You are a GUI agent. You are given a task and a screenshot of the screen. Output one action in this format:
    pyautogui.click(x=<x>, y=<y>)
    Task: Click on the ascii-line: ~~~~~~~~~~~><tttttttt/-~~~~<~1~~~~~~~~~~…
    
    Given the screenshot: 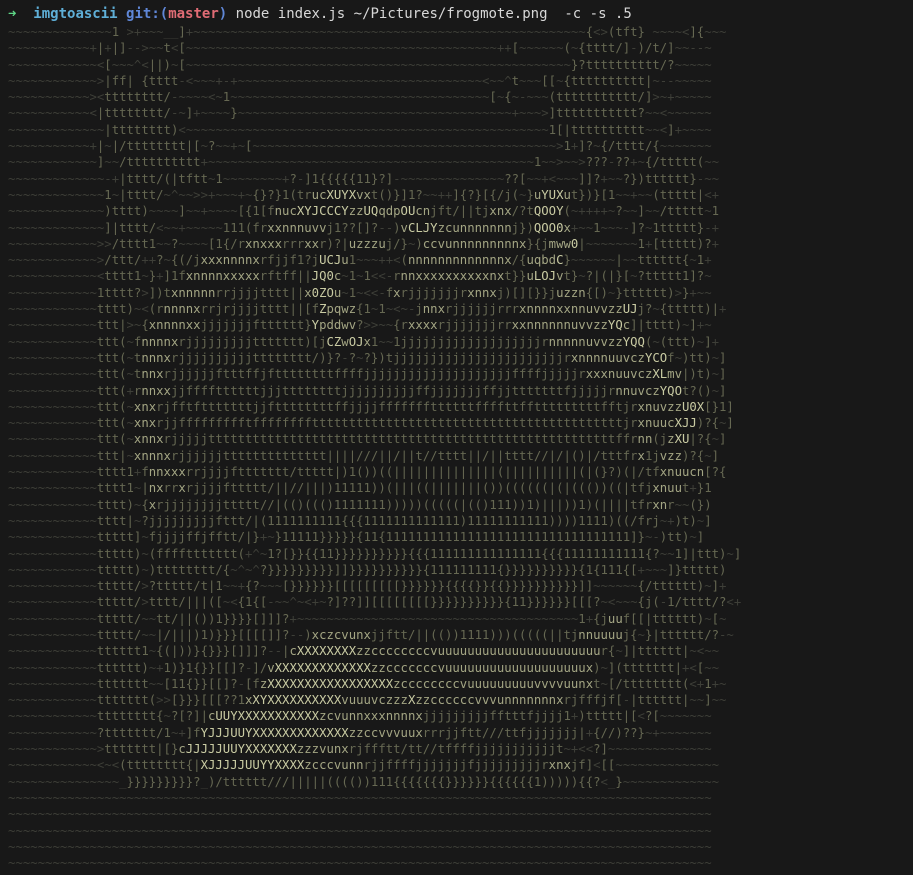 What is the action you would take?
    pyautogui.click(x=360, y=97)
    